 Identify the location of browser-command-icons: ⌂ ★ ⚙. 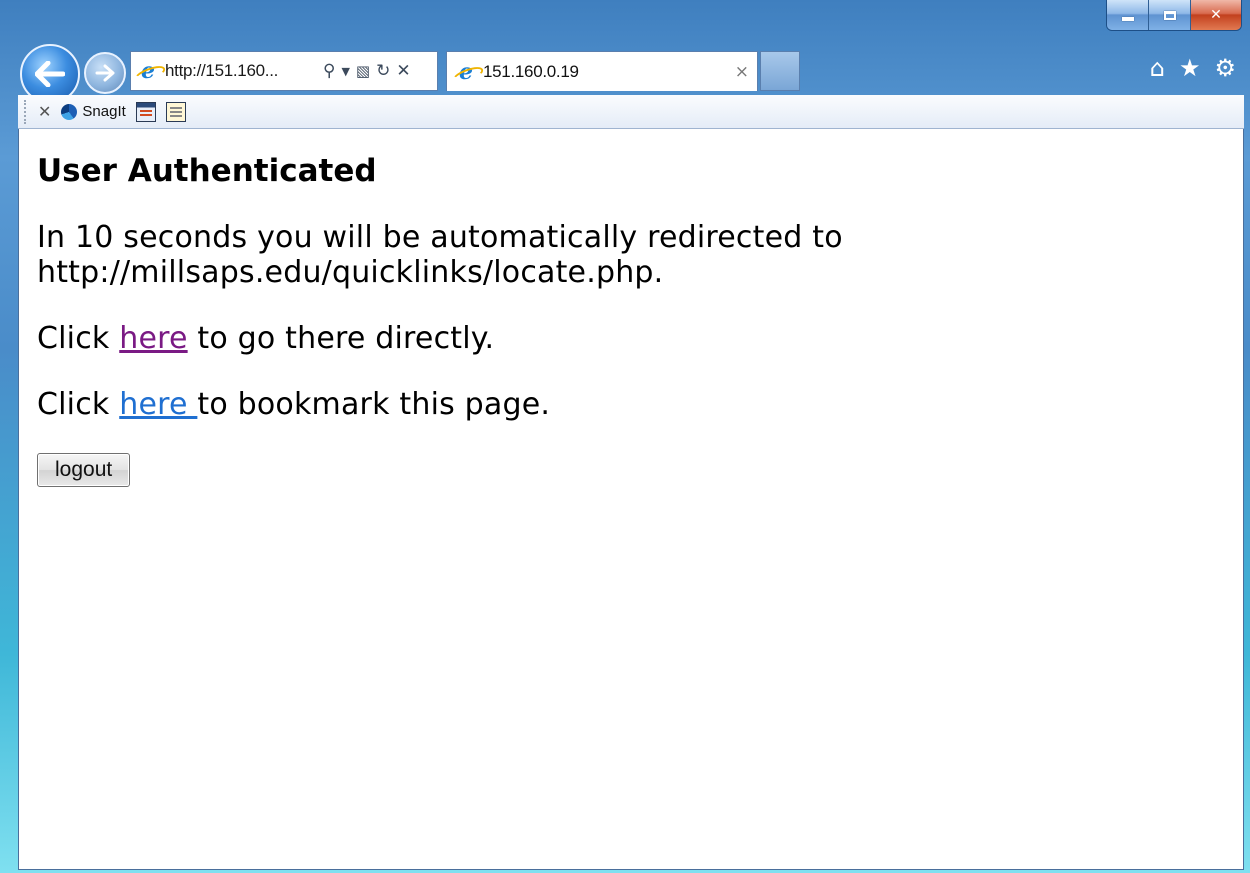
(1193, 68).